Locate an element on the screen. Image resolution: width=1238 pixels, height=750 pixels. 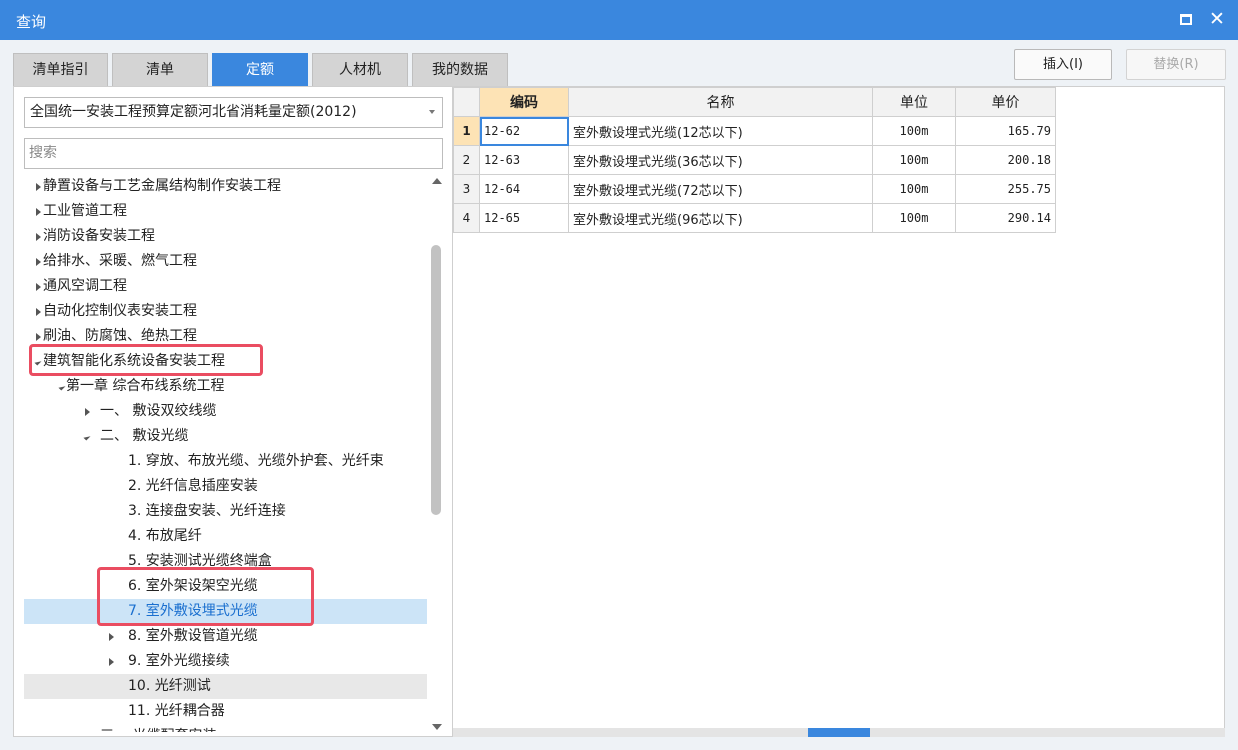
tree-item: 给排水、采暖、燃气工程 is located at coordinates (225, 261).